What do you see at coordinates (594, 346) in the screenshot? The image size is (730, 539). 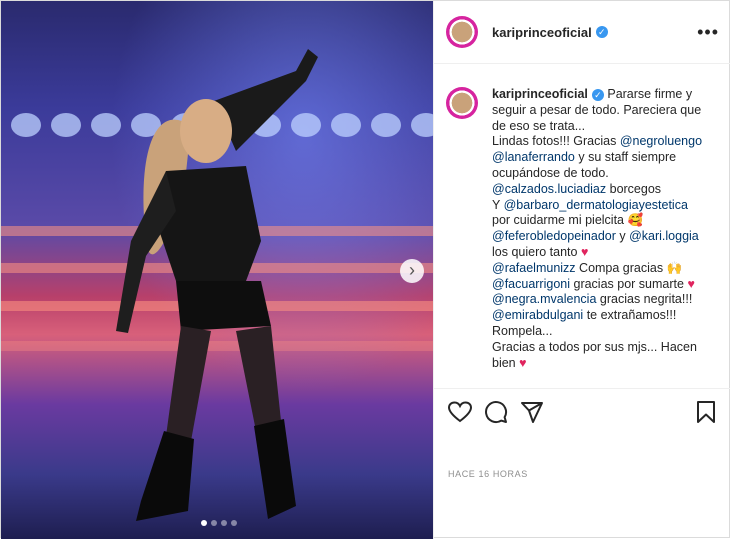 I see `caption-text-segment: Gracias a todos por sus mjs... Hacen` at bounding box center [594, 346].